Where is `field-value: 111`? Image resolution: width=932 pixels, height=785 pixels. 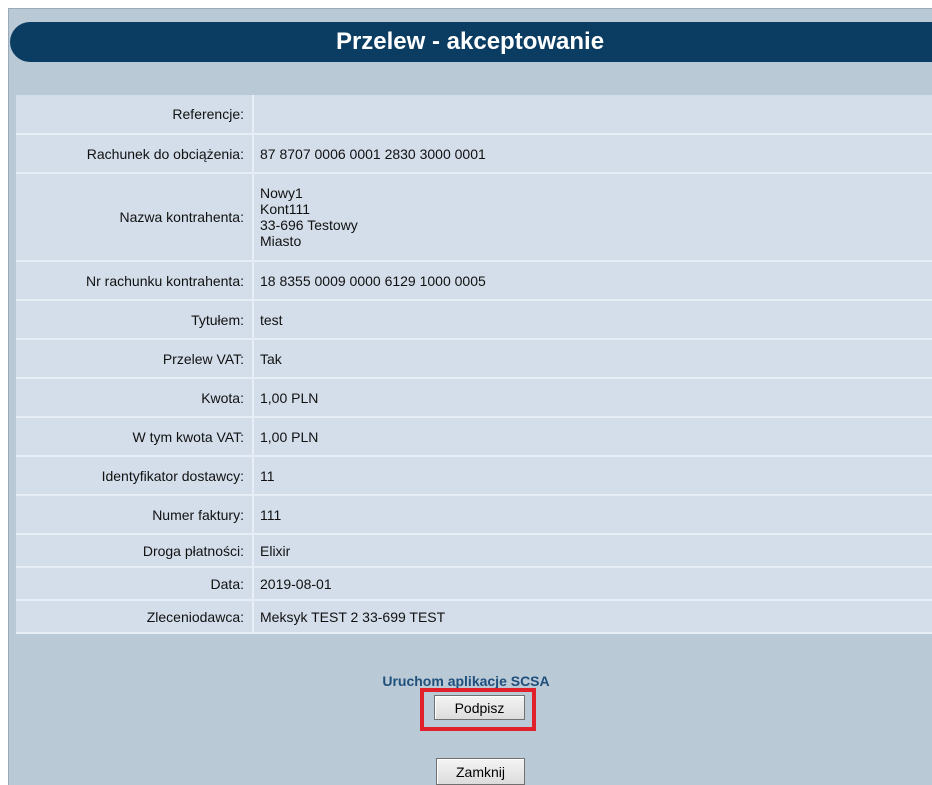 field-value: 111 is located at coordinates (592, 515).